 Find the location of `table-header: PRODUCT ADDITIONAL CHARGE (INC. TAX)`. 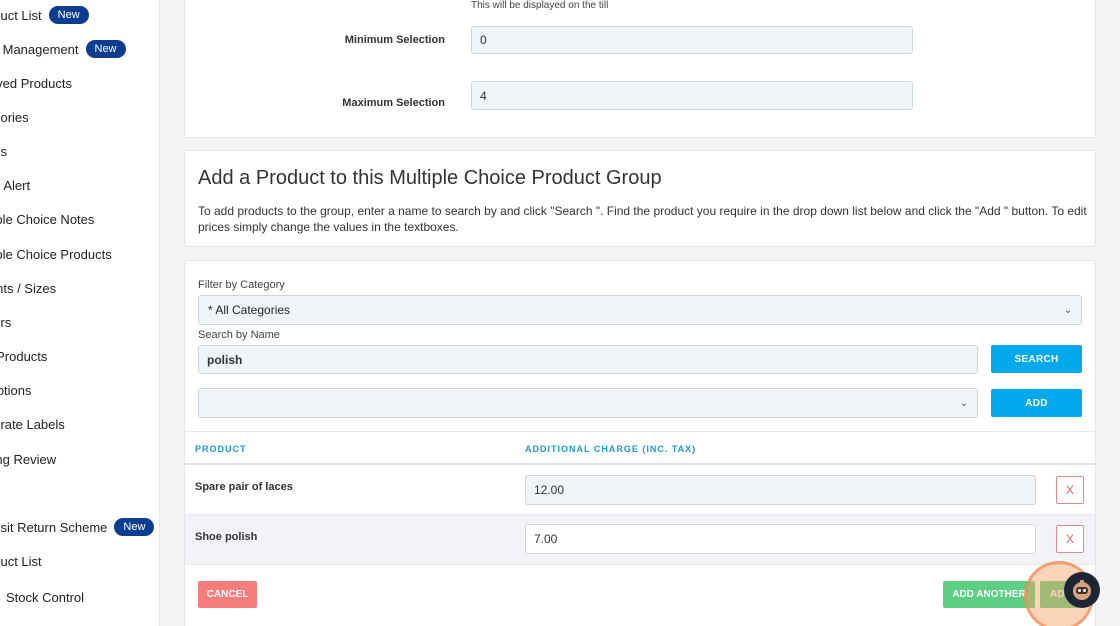

table-header: PRODUCT ADDITIONAL CHARGE (INC. TAX) is located at coordinates (640, 448).